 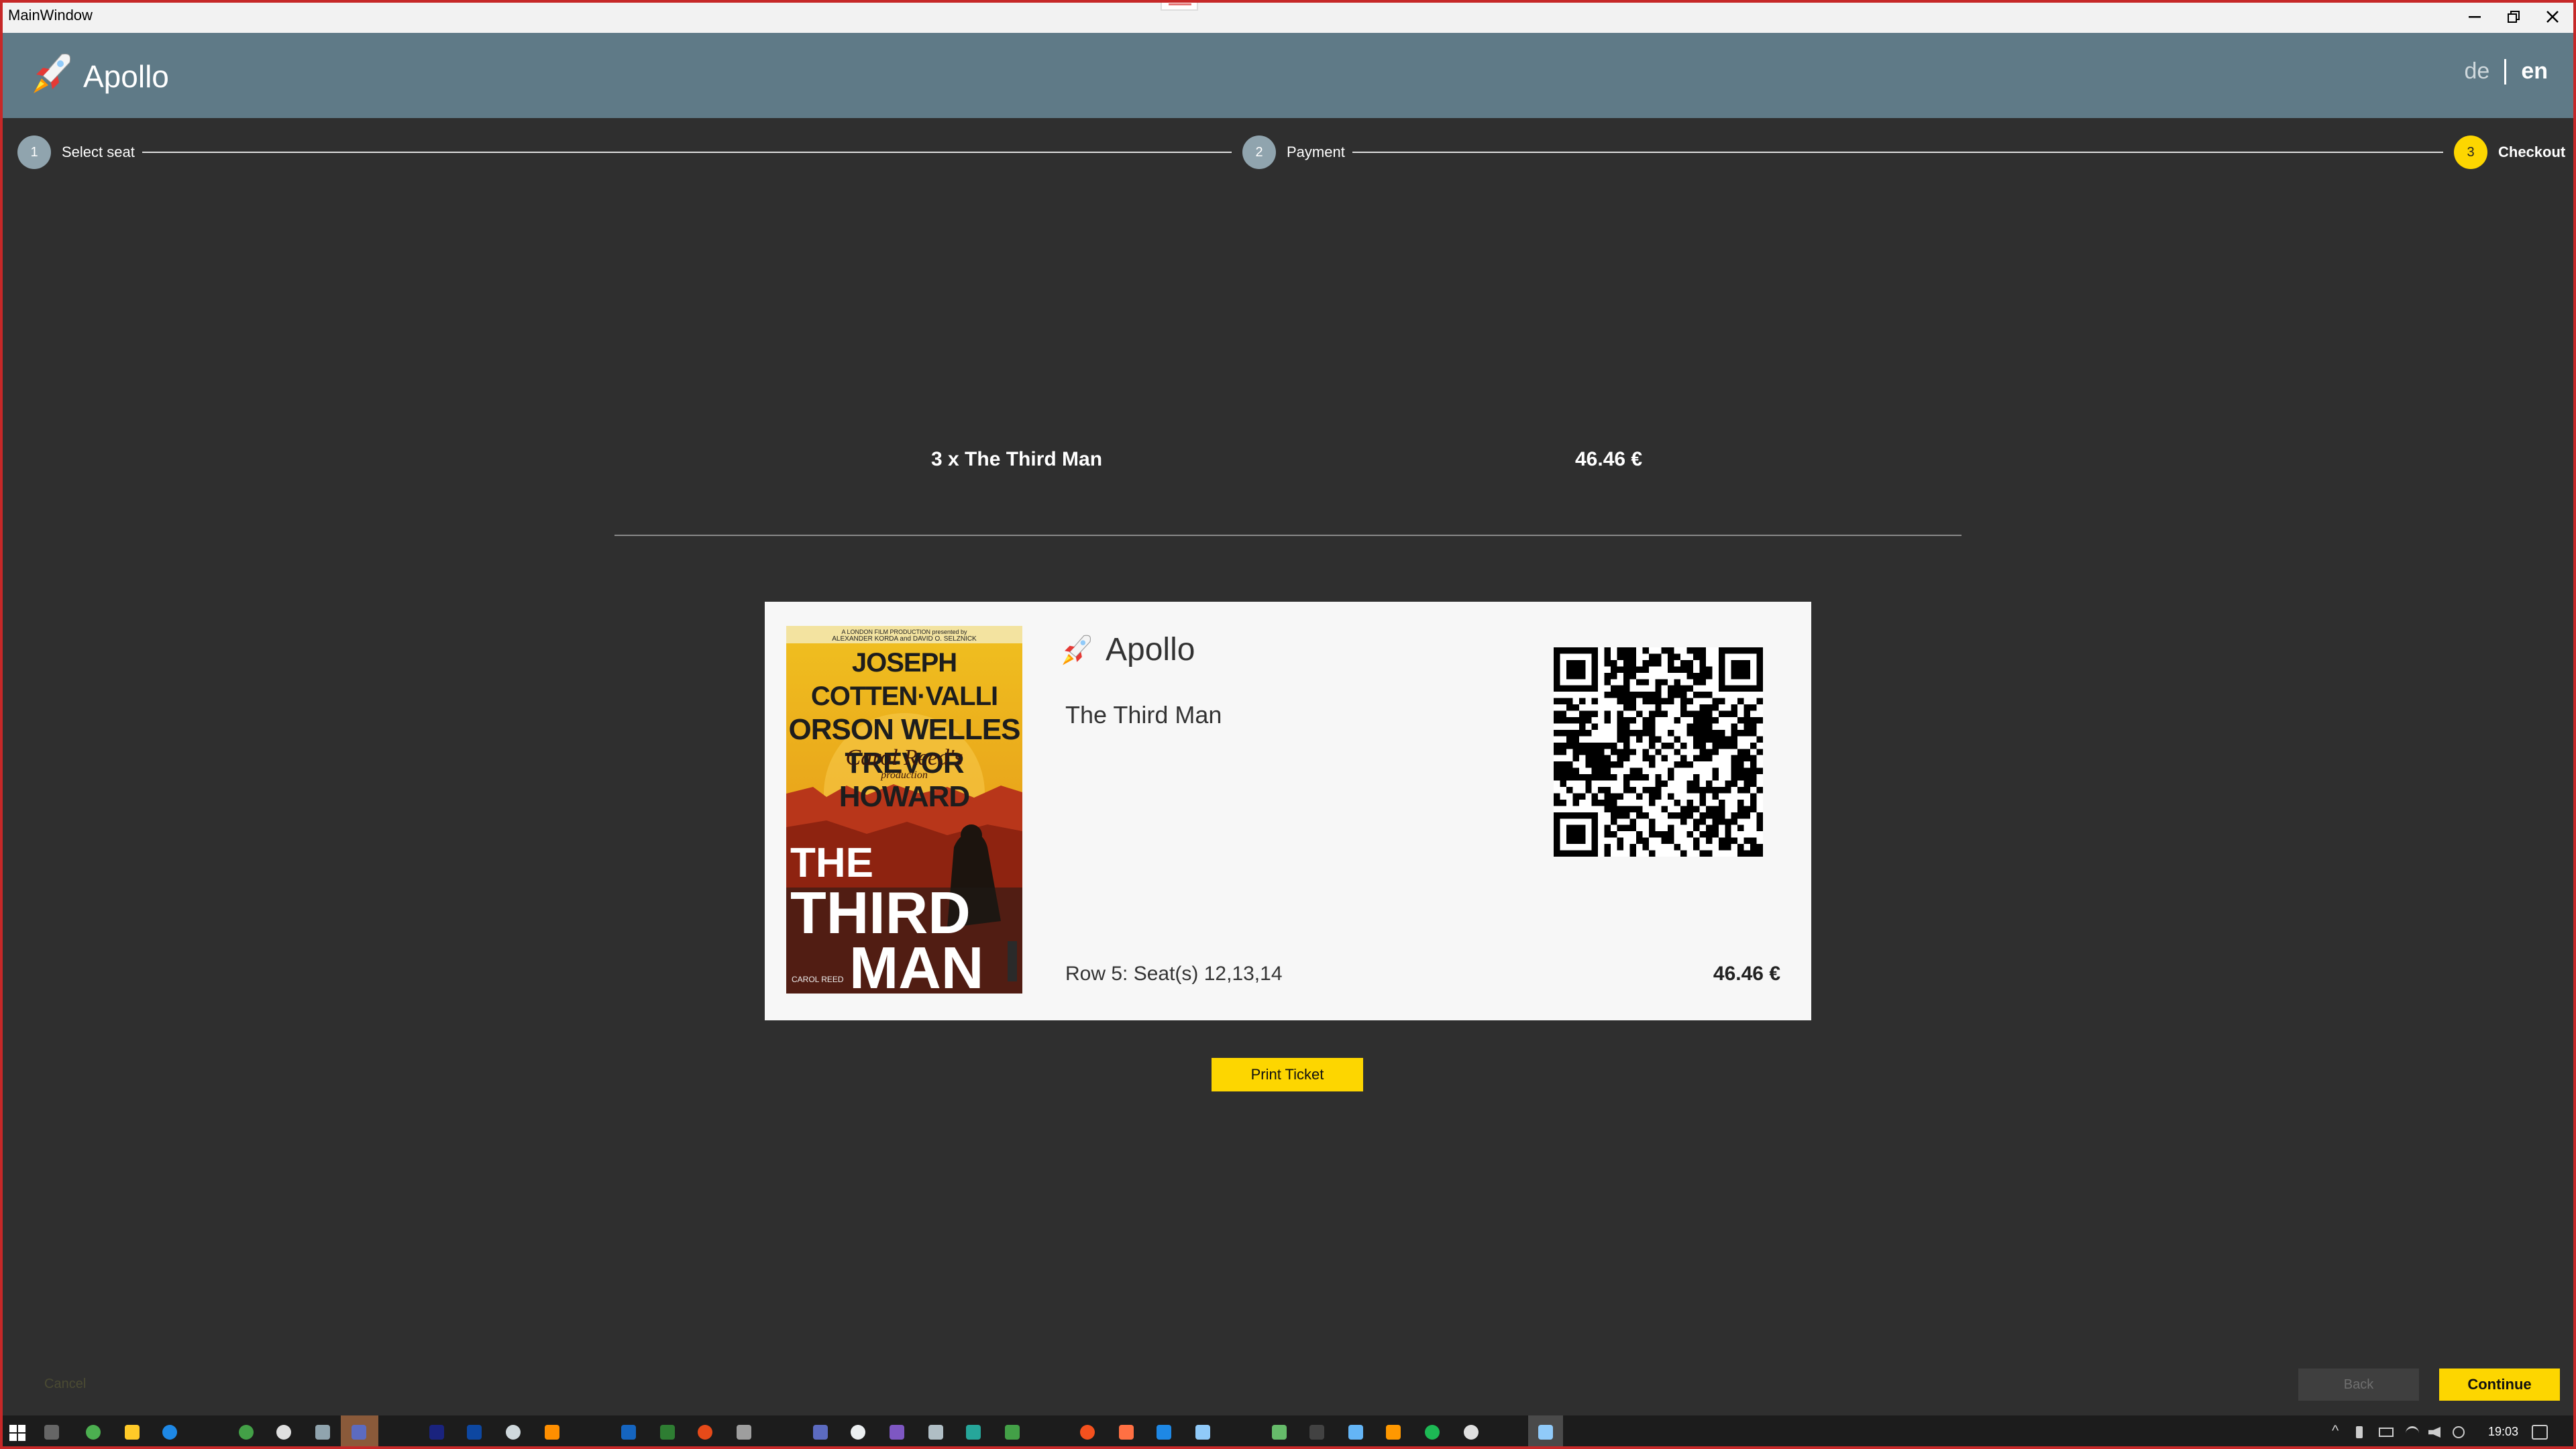 I want to click on taskbar: ^ 19:03, so click(x=1288, y=1432).